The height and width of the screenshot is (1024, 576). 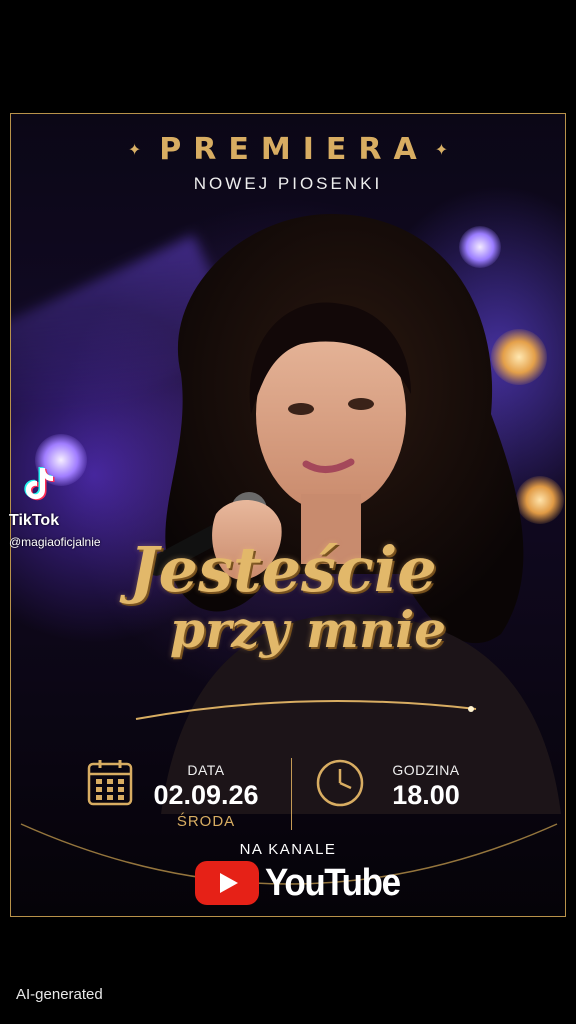 I want to click on song-title: Jesteście przy mnie, so click(x=288, y=597).